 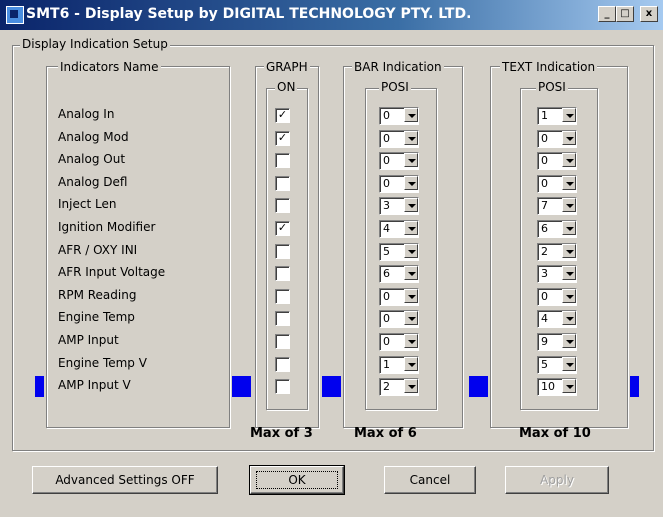 What do you see at coordinates (297, 480) in the screenshot?
I see `ok-button: OK` at bounding box center [297, 480].